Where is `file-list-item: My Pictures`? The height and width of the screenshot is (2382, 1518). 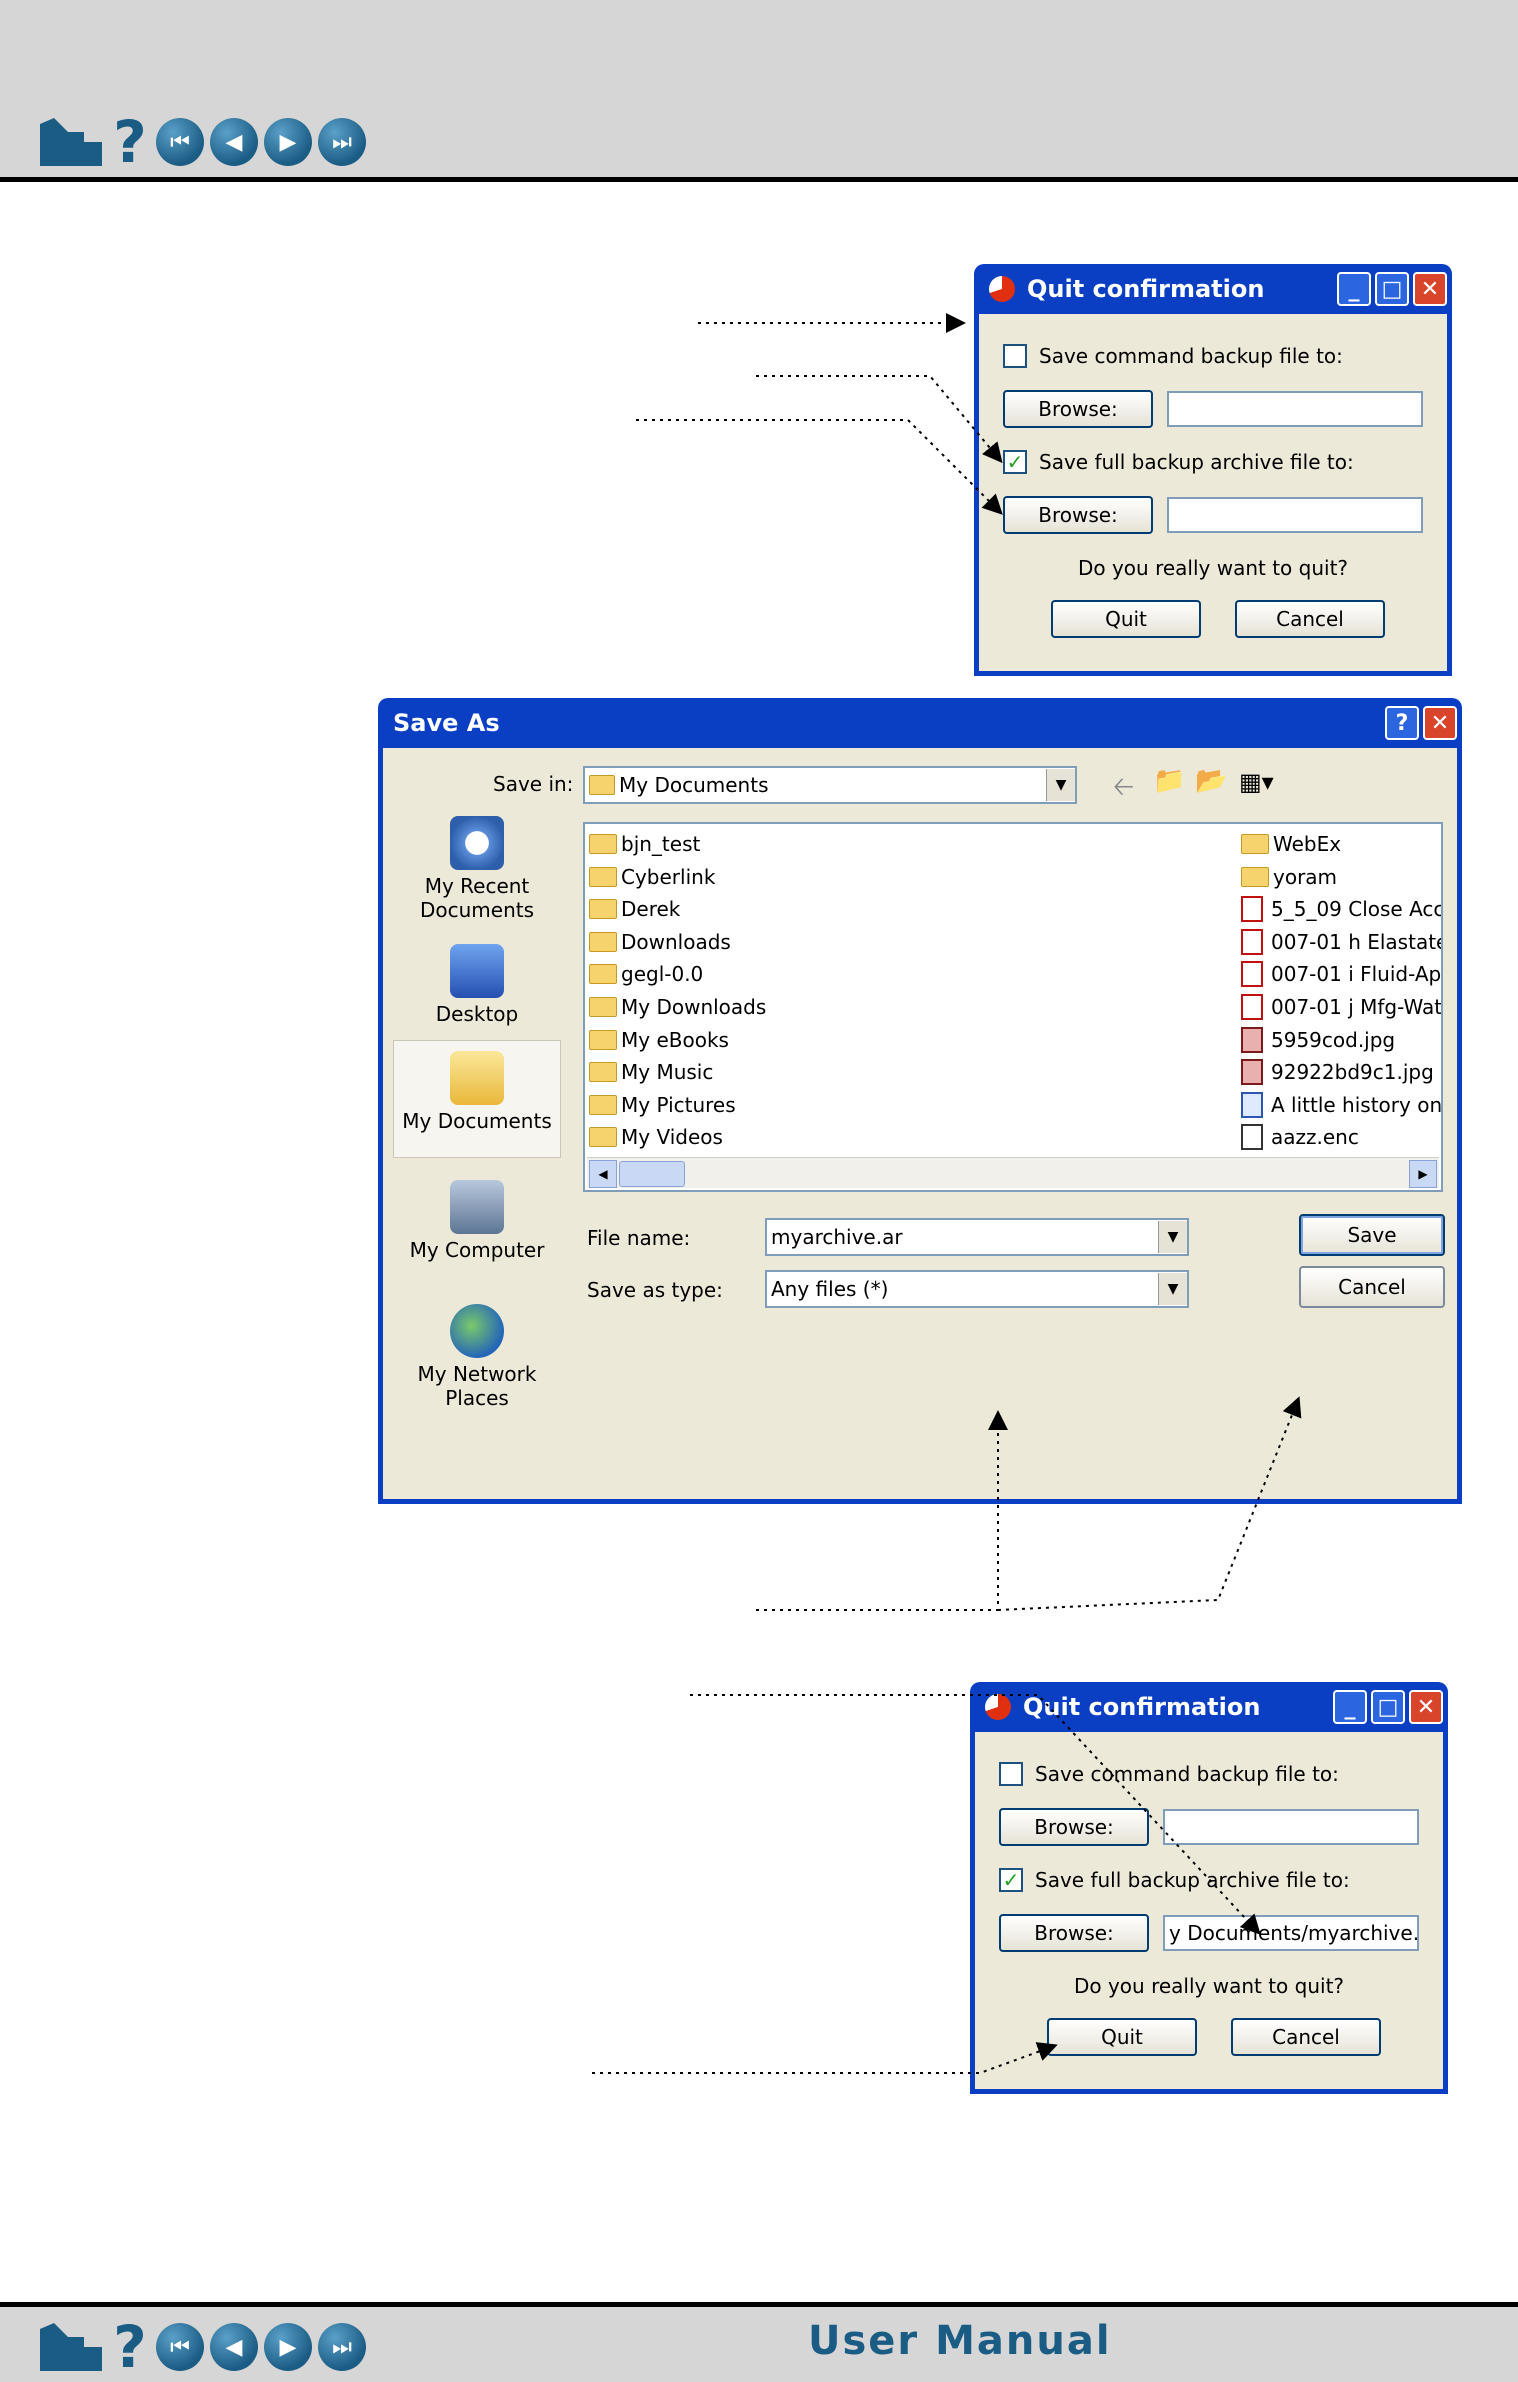 file-list-item: My Pictures is located at coordinates (662, 1105).